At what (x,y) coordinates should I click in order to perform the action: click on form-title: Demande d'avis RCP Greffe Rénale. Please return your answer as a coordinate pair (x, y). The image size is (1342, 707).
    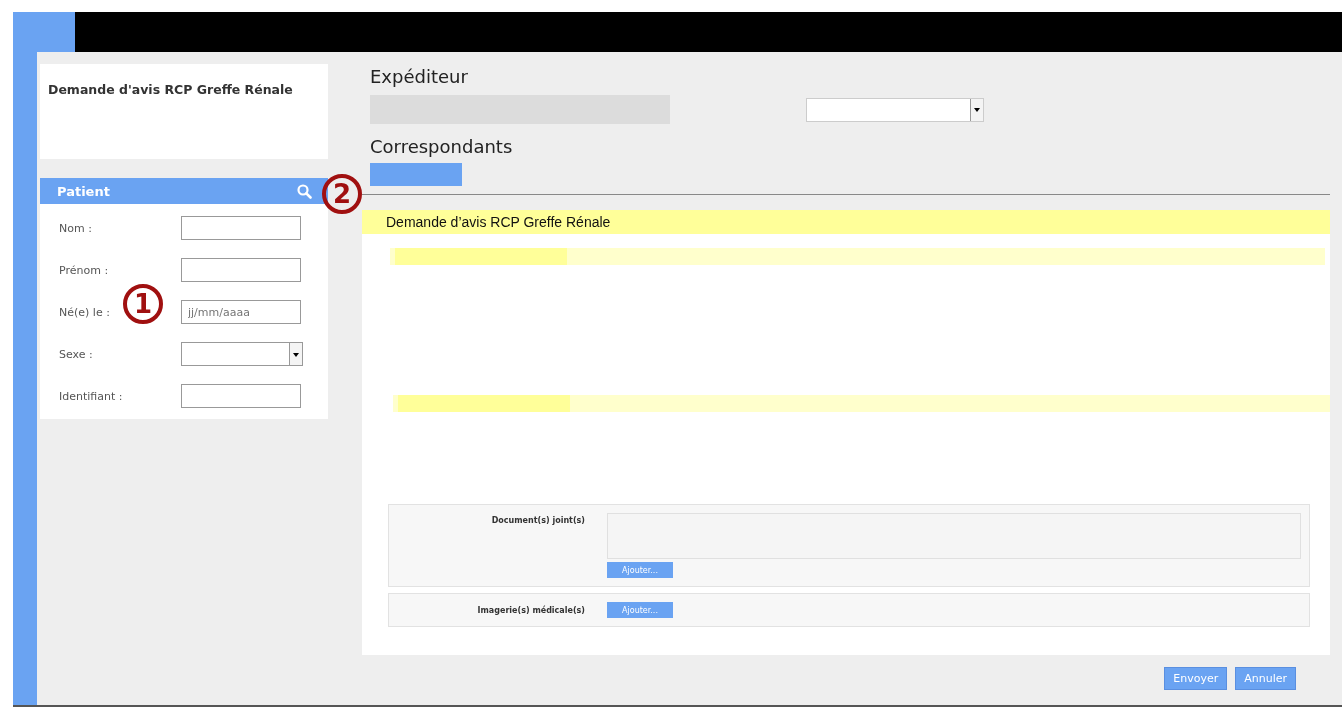
    Looking at the image, I should click on (170, 89).